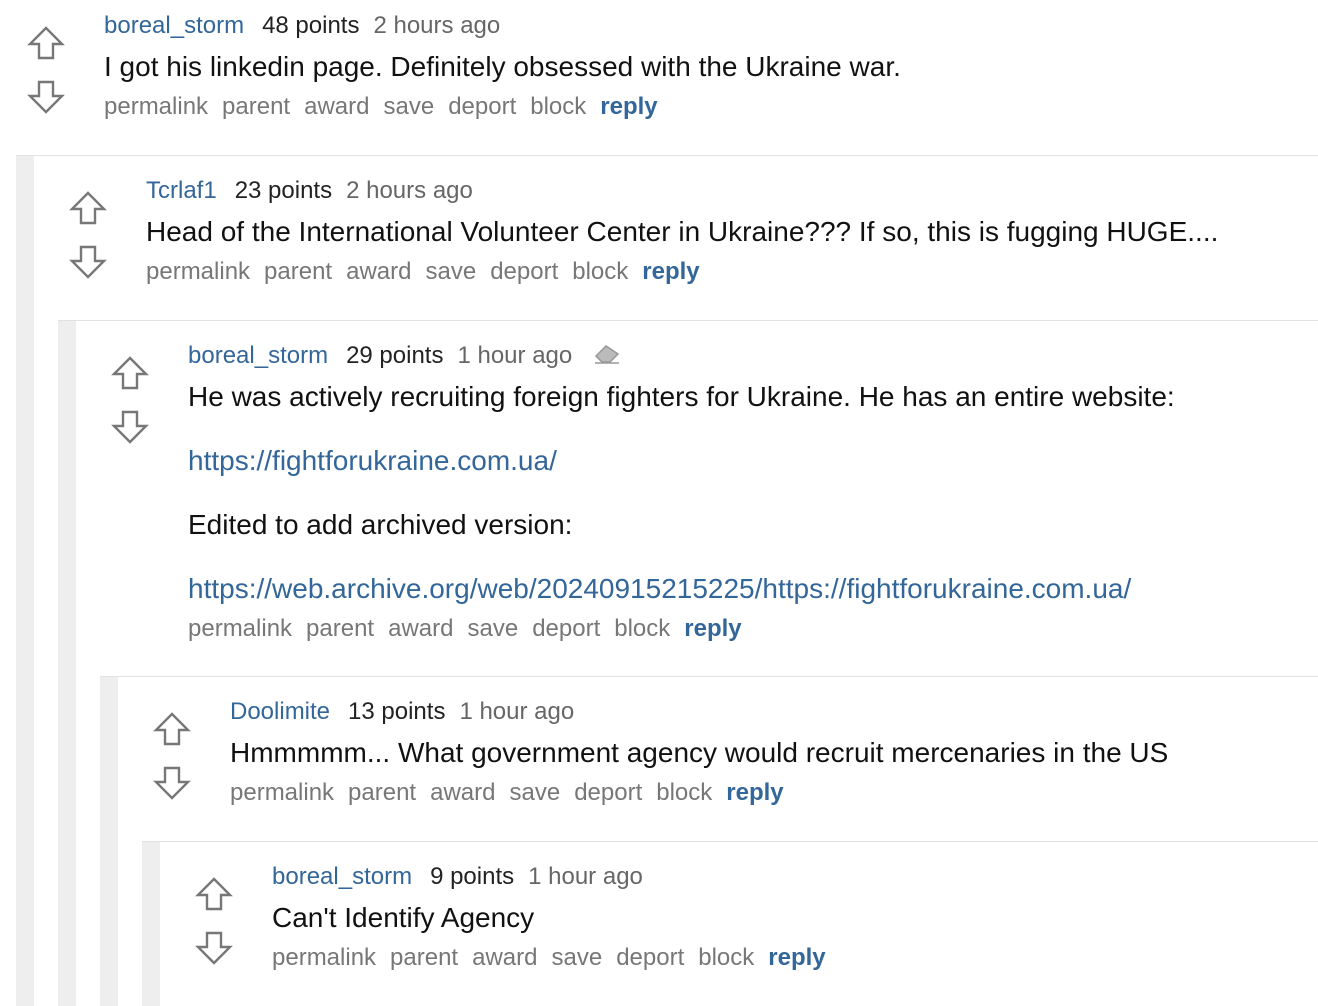  What do you see at coordinates (681, 356) in the screenshot?
I see `comment-tagline: boreal_storm 29 points 1 hour ago` at bounding box center [681, 356].